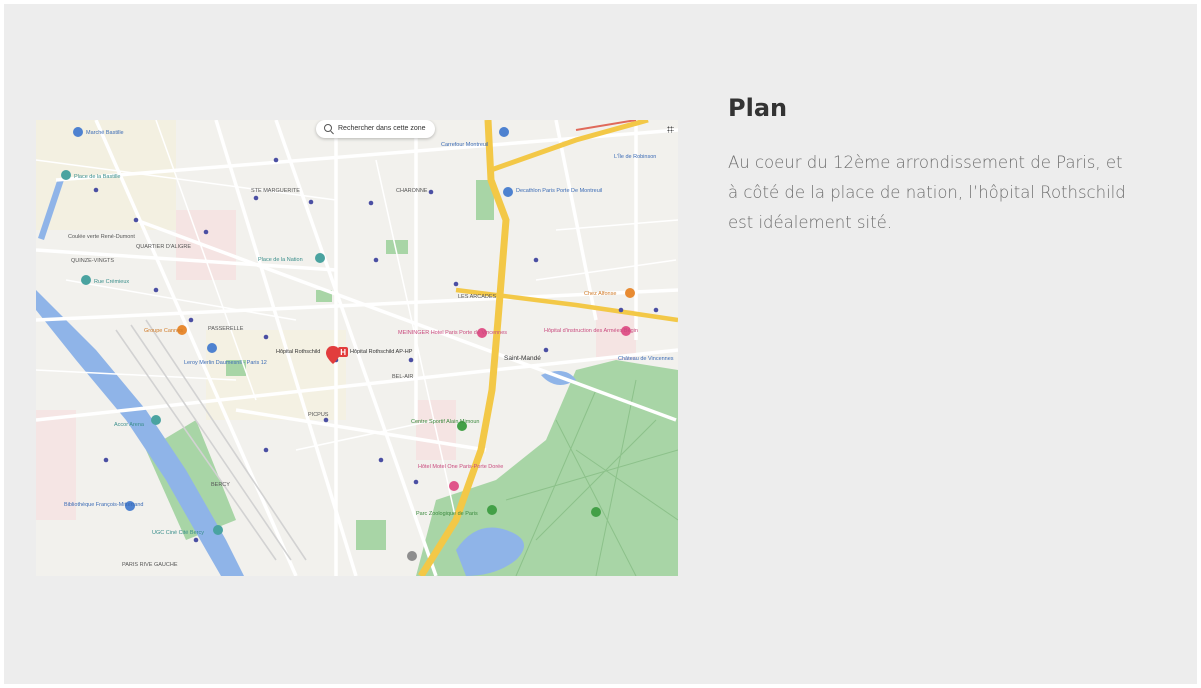 This screenshot has height=688, width=1201. Describe the element at coordinates (298, 352) in the screenshot. I see `map-label: Hôpital Rothschild` at that location.